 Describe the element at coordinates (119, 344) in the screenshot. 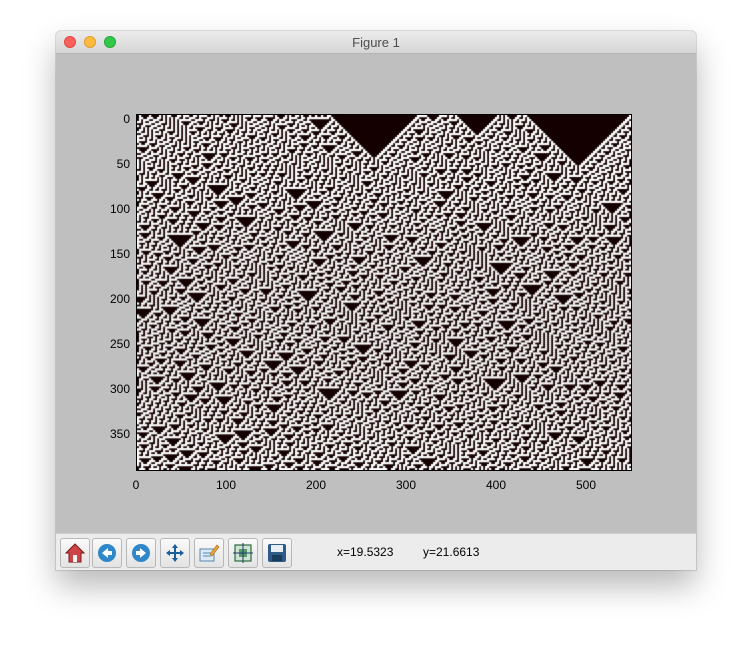

I see `y-tick-label: 250` at that location.